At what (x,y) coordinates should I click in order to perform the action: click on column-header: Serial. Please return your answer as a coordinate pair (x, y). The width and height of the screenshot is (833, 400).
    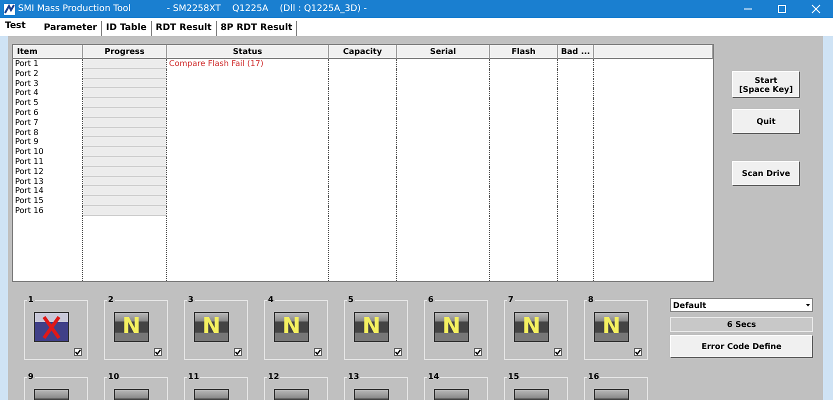
    Looking at the image, I should click on (443, 52).